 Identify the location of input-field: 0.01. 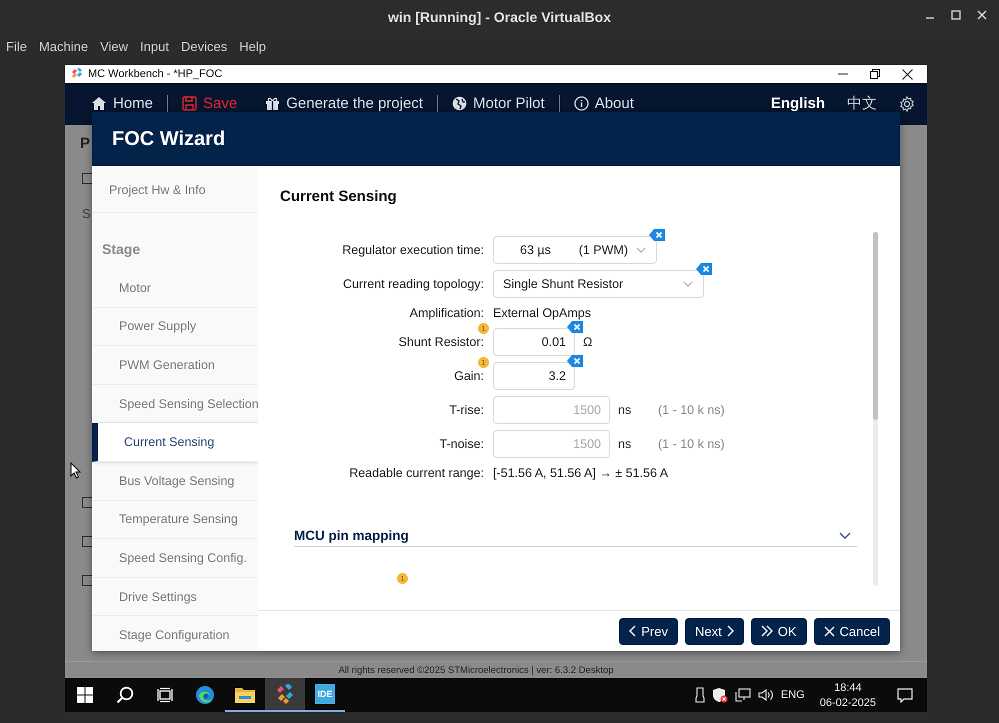
(534, 342).